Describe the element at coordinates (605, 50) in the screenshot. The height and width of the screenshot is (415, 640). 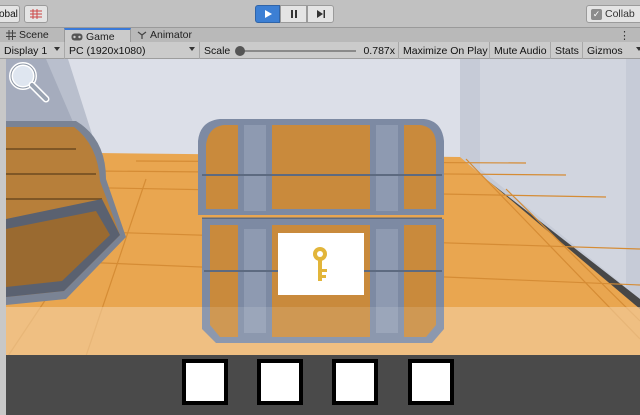
I see `gizmos-label: Gizmos` at that location.